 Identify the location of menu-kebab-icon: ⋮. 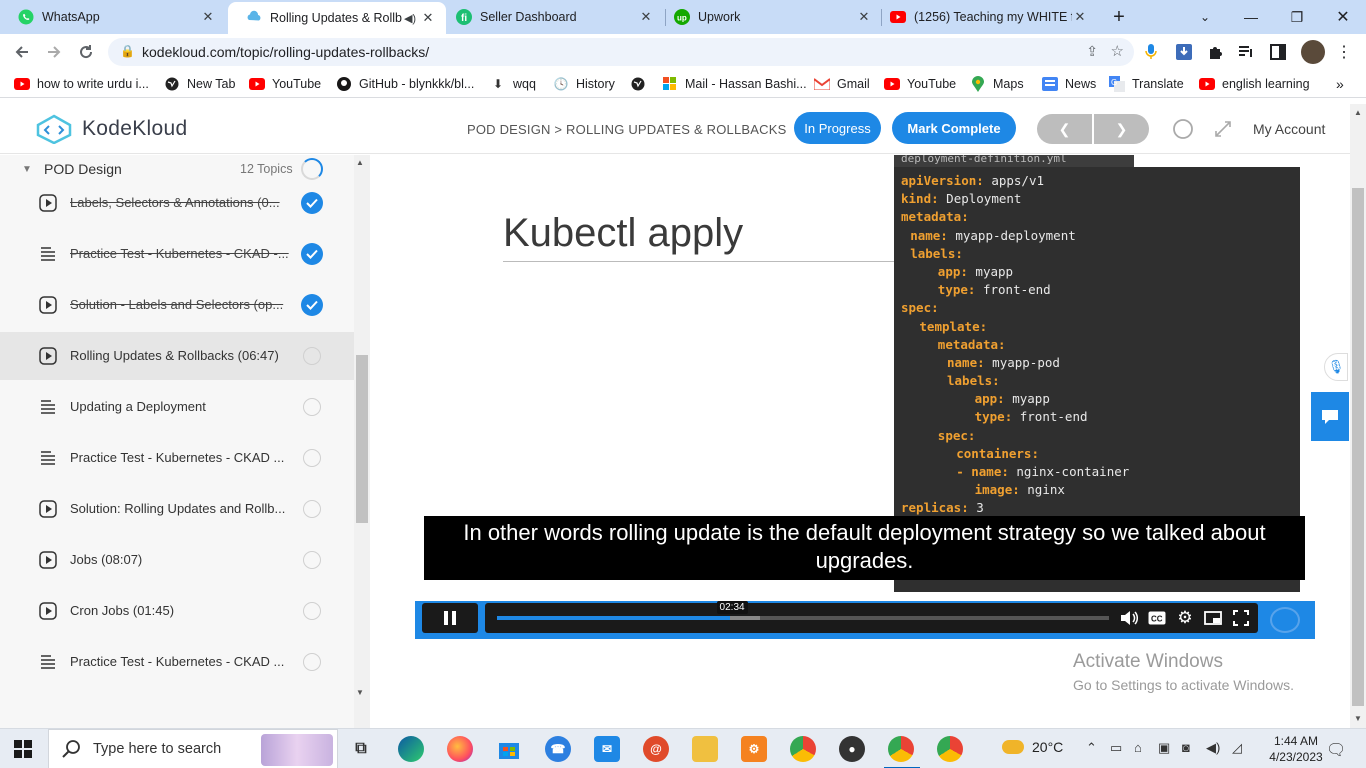
(1344, 52).